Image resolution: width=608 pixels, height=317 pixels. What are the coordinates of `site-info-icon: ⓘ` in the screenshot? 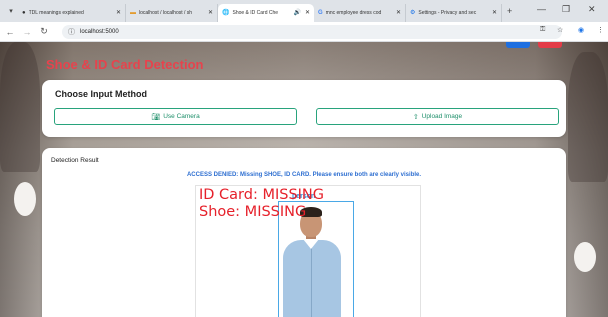 It's located at (71, 32).